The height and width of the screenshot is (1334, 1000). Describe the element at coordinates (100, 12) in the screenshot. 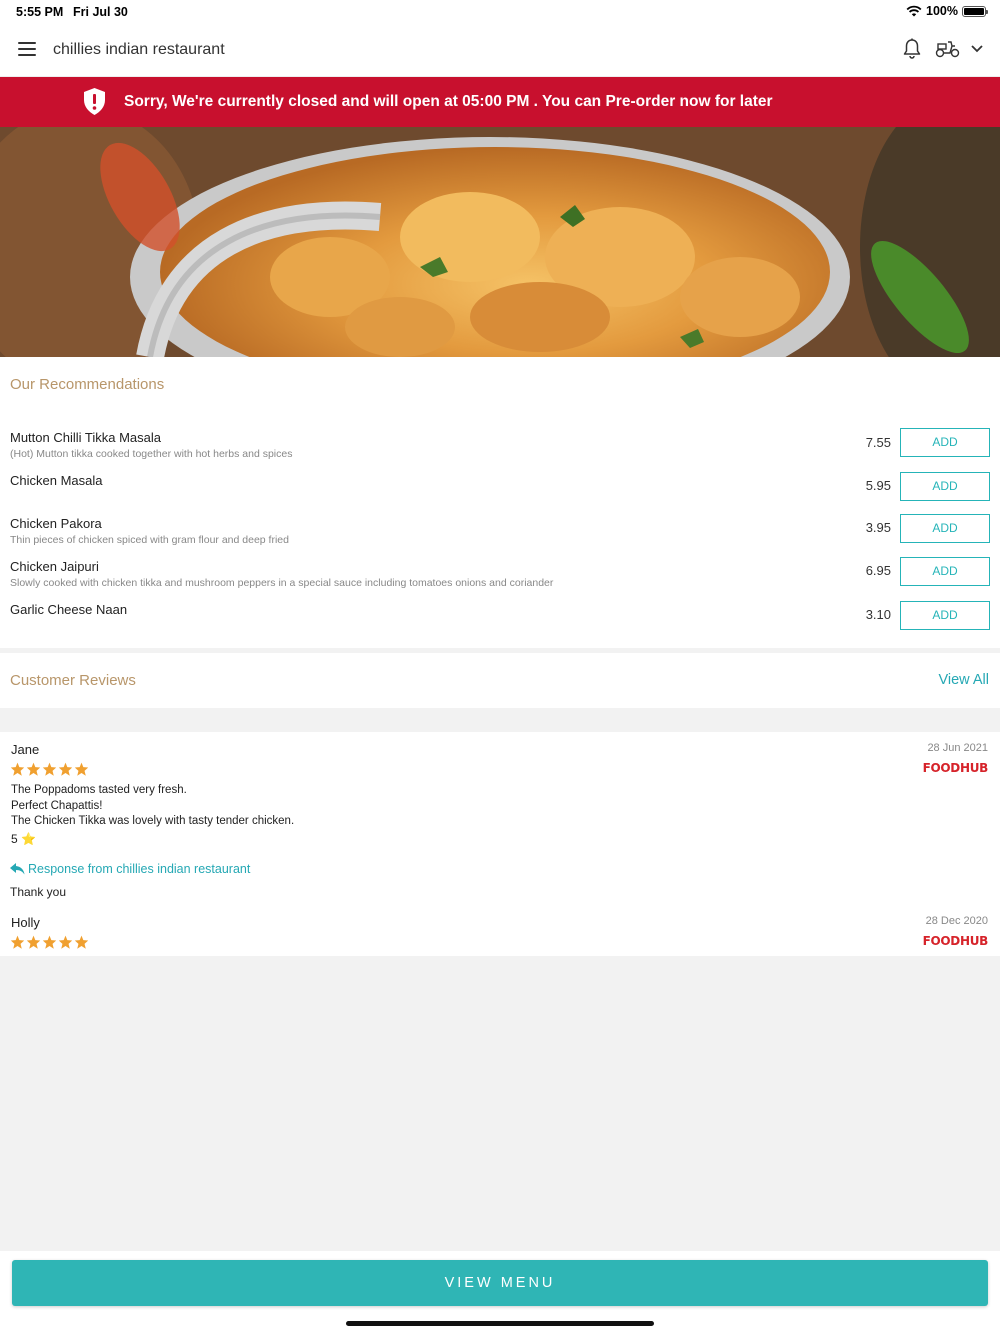

I see `status-date: Fri Jul 30` at that location.